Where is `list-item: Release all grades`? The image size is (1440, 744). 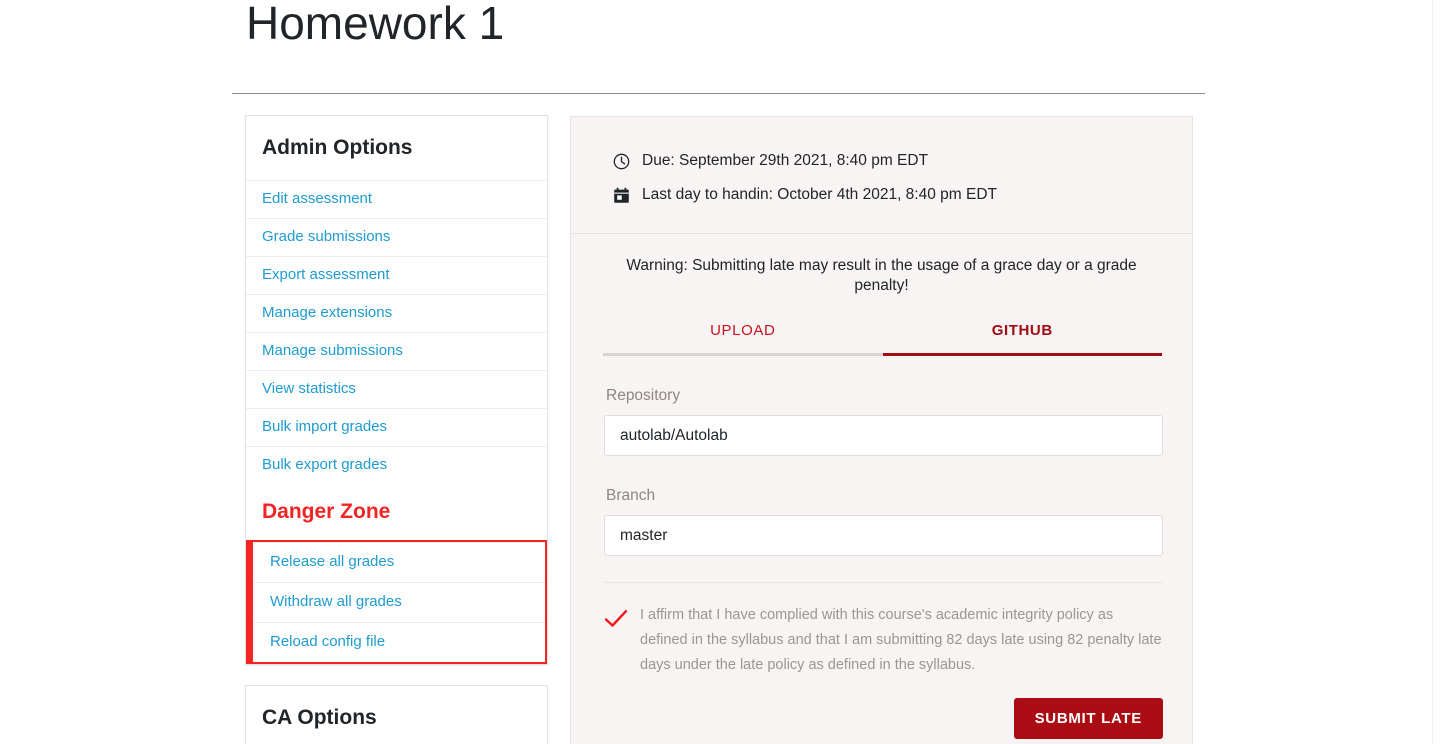 list-item: Release all grades is located at coordinates (399, 562).